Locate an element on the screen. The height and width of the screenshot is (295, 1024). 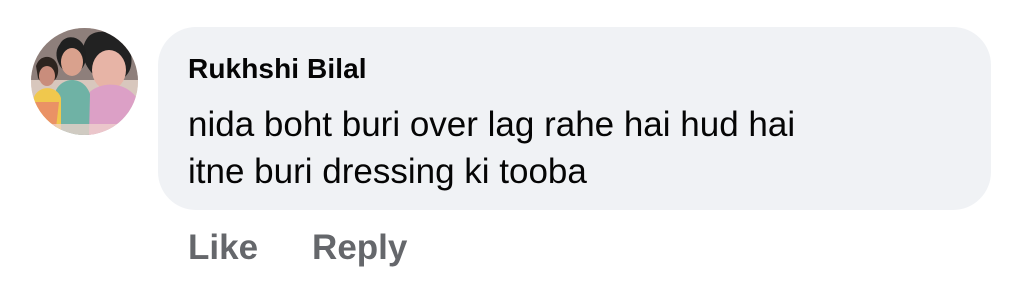
comment-text-line: itne buri dressing ki tooba is located at coordinates (387, 171).